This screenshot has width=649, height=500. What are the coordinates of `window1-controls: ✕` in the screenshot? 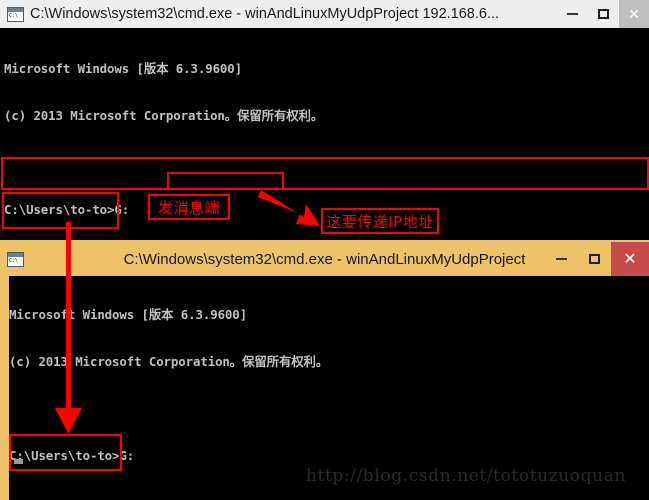 It's located at (603, 14).